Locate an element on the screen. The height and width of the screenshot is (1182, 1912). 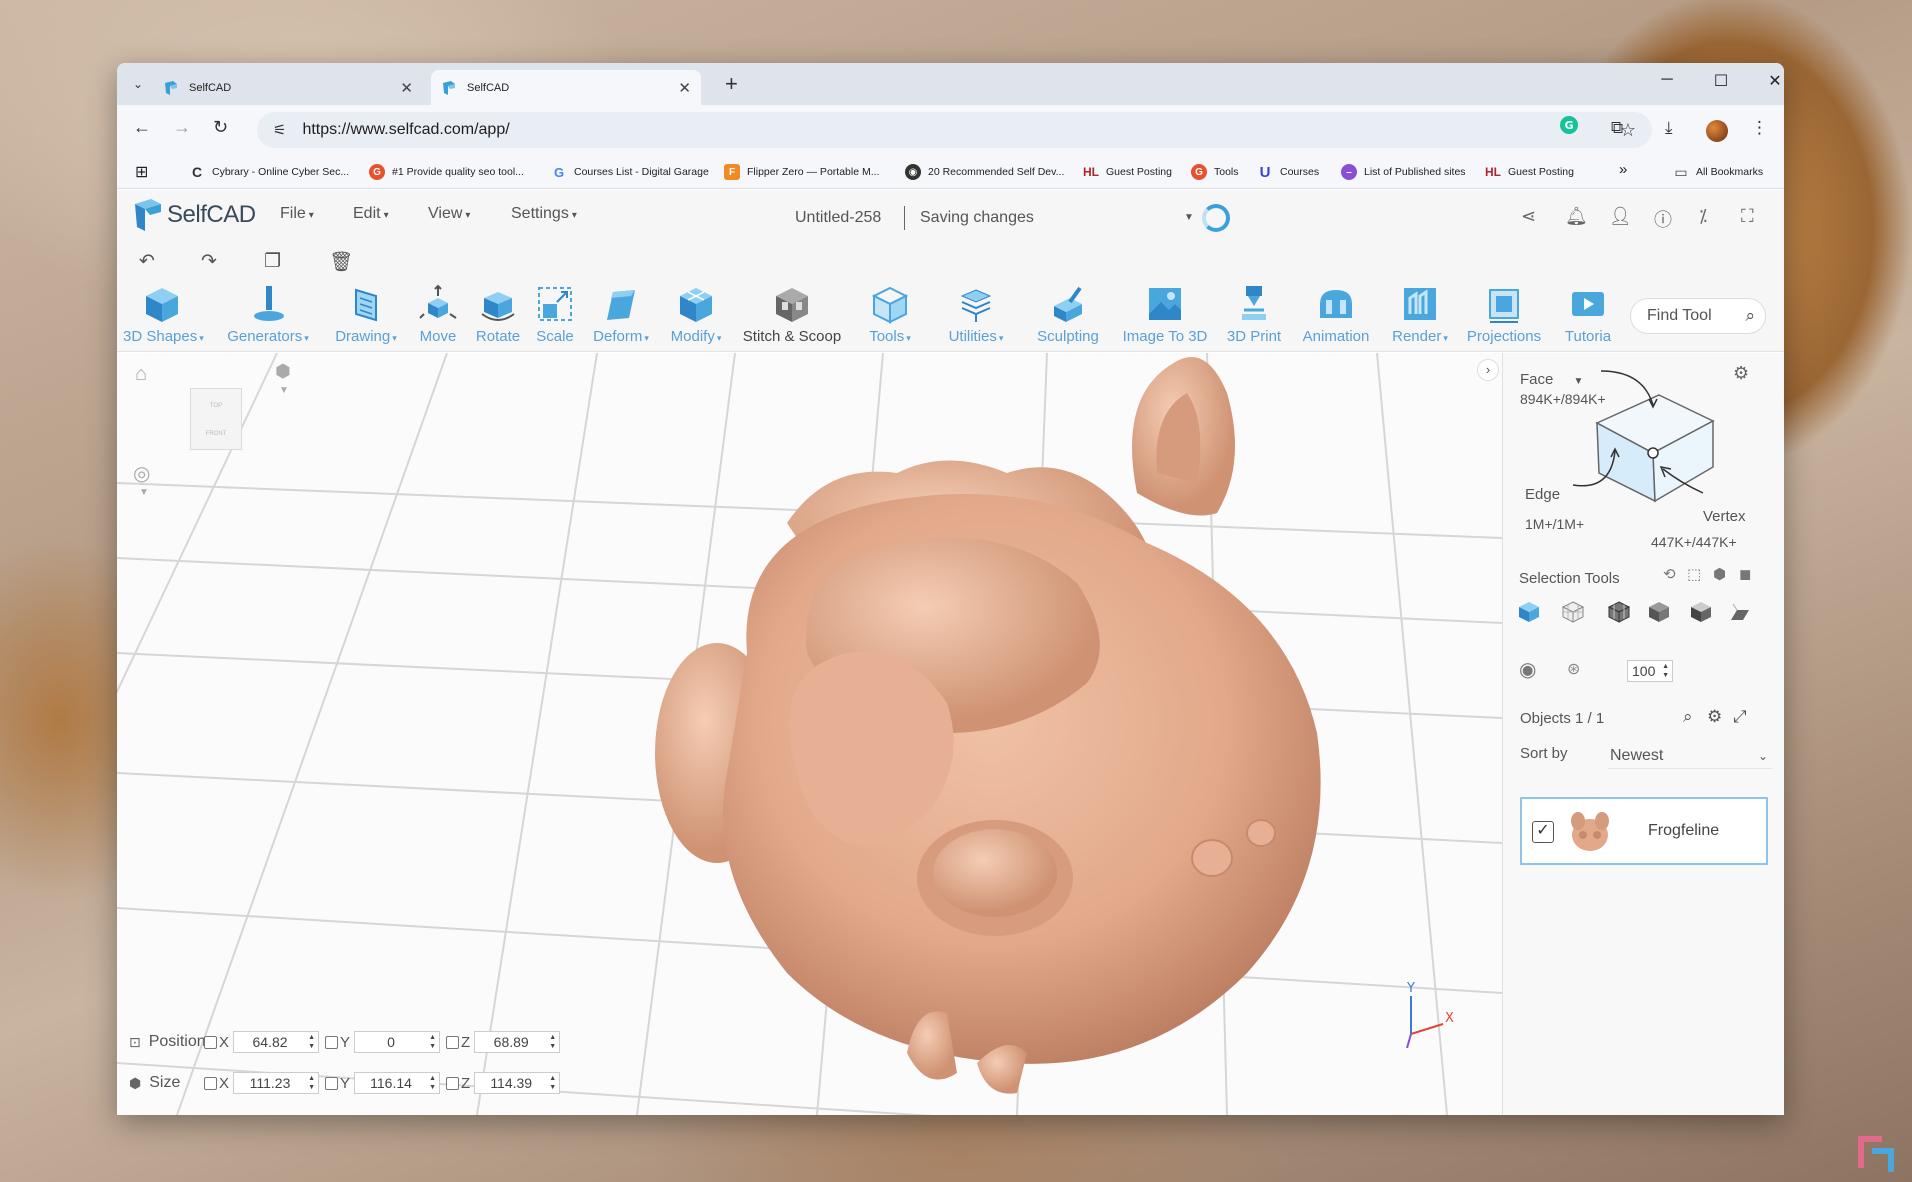
apps-grid-icon: ⊞ is located at coordinates (141, 172).